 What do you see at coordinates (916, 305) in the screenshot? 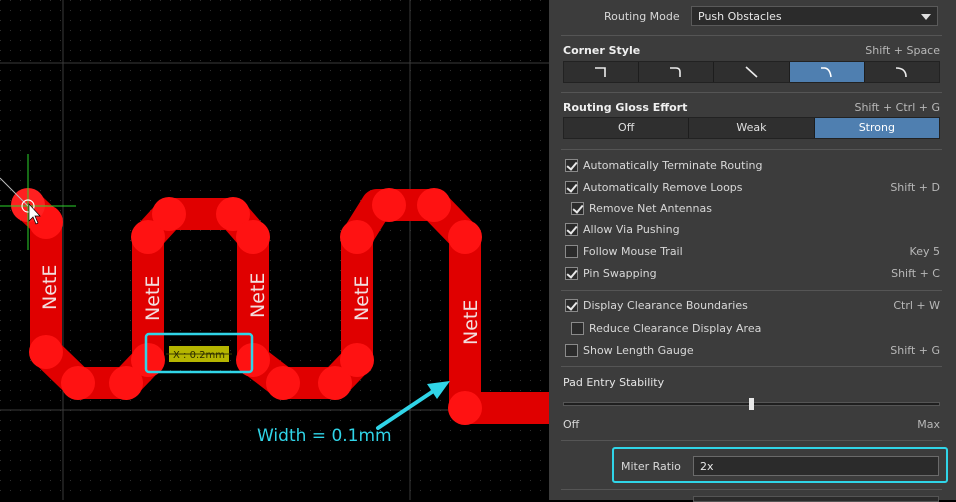
I see `display-clearance-shortcut: Ctrl + W` at bounding box center [916, 305].